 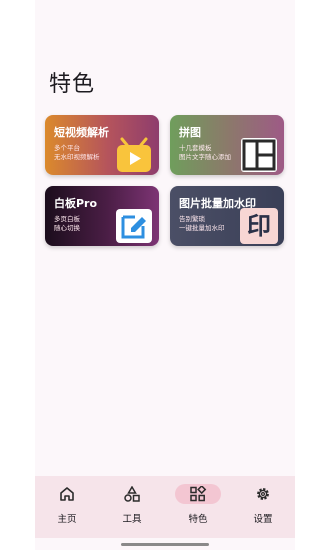 What do you see at coordinates (227, 216) in the screenshot?
I see `card-batch-watermark: 图片批量加水印 告别繁琐 一键批量加水印 印` at bounding box center [227, 216].